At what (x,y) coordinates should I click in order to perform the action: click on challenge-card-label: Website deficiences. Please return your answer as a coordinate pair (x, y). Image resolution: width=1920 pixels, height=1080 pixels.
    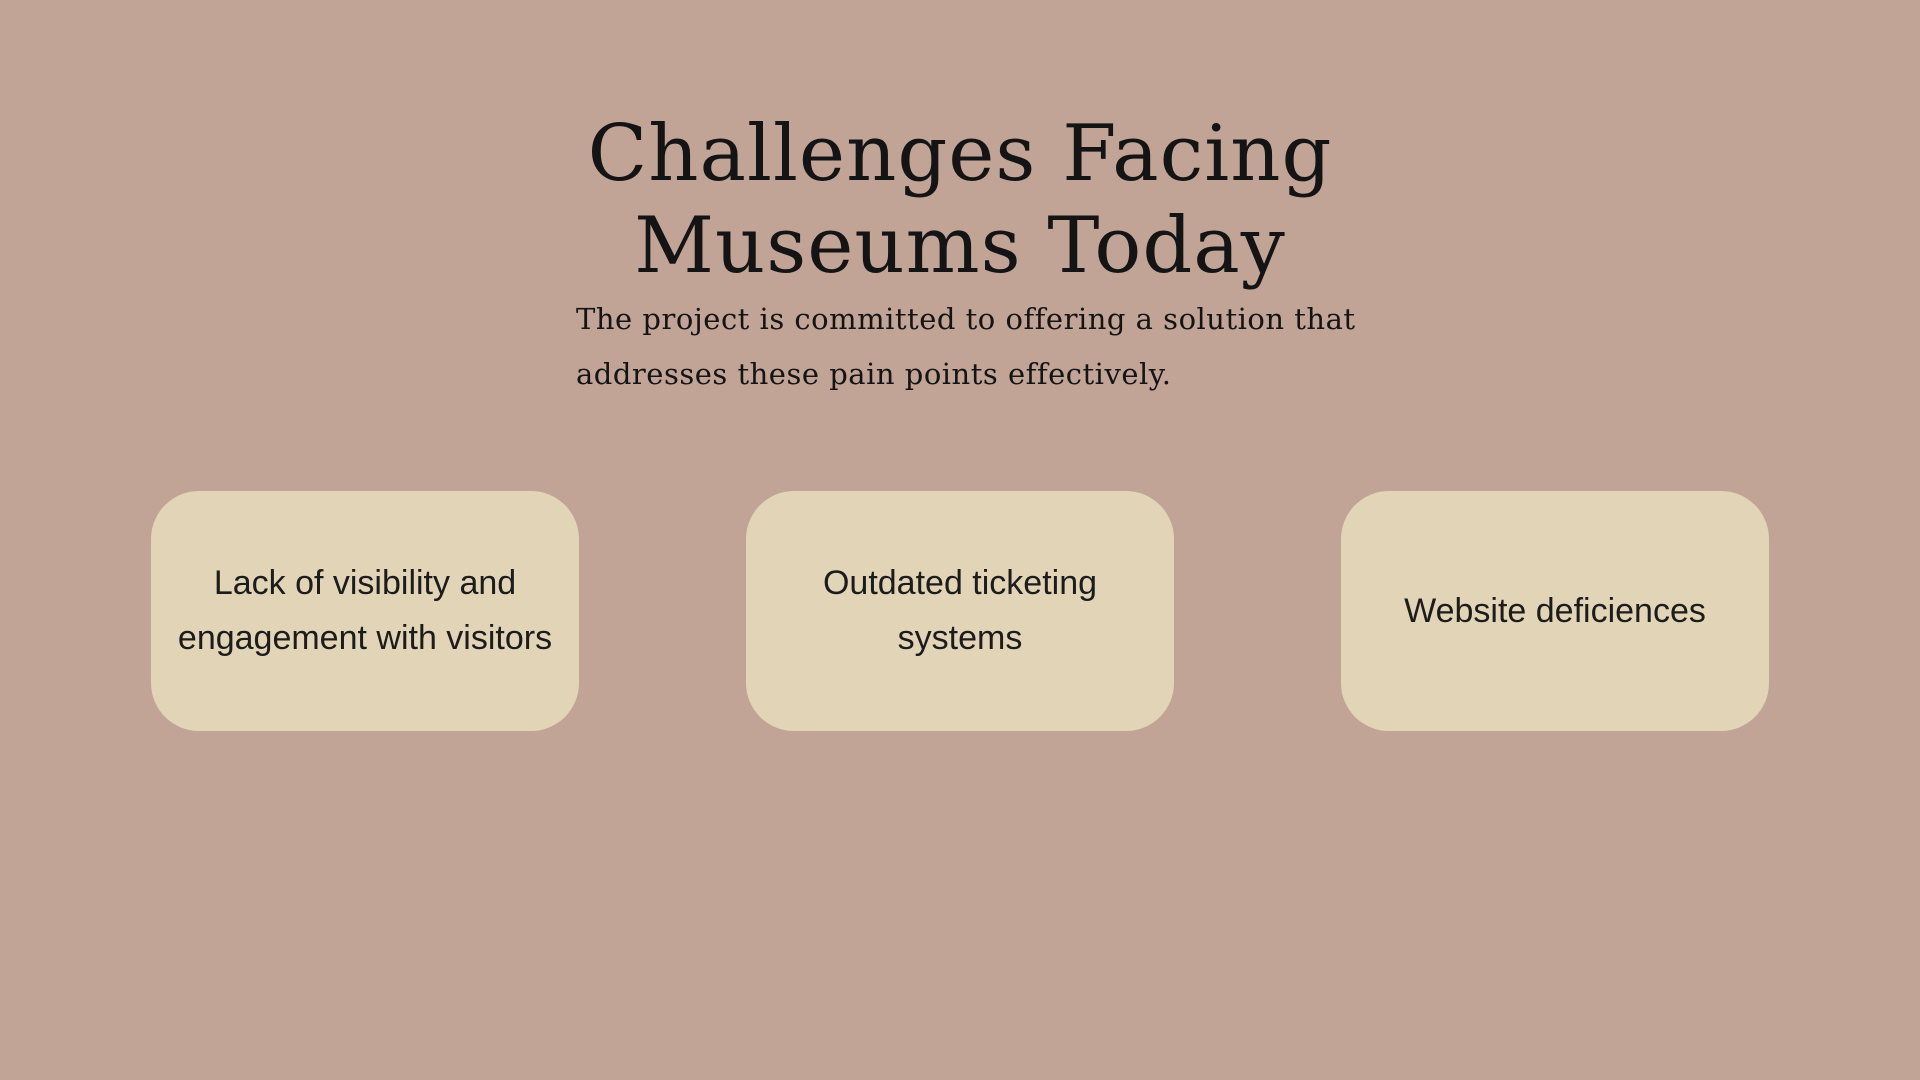
    Looking at the image, I should click on (1555, 610).